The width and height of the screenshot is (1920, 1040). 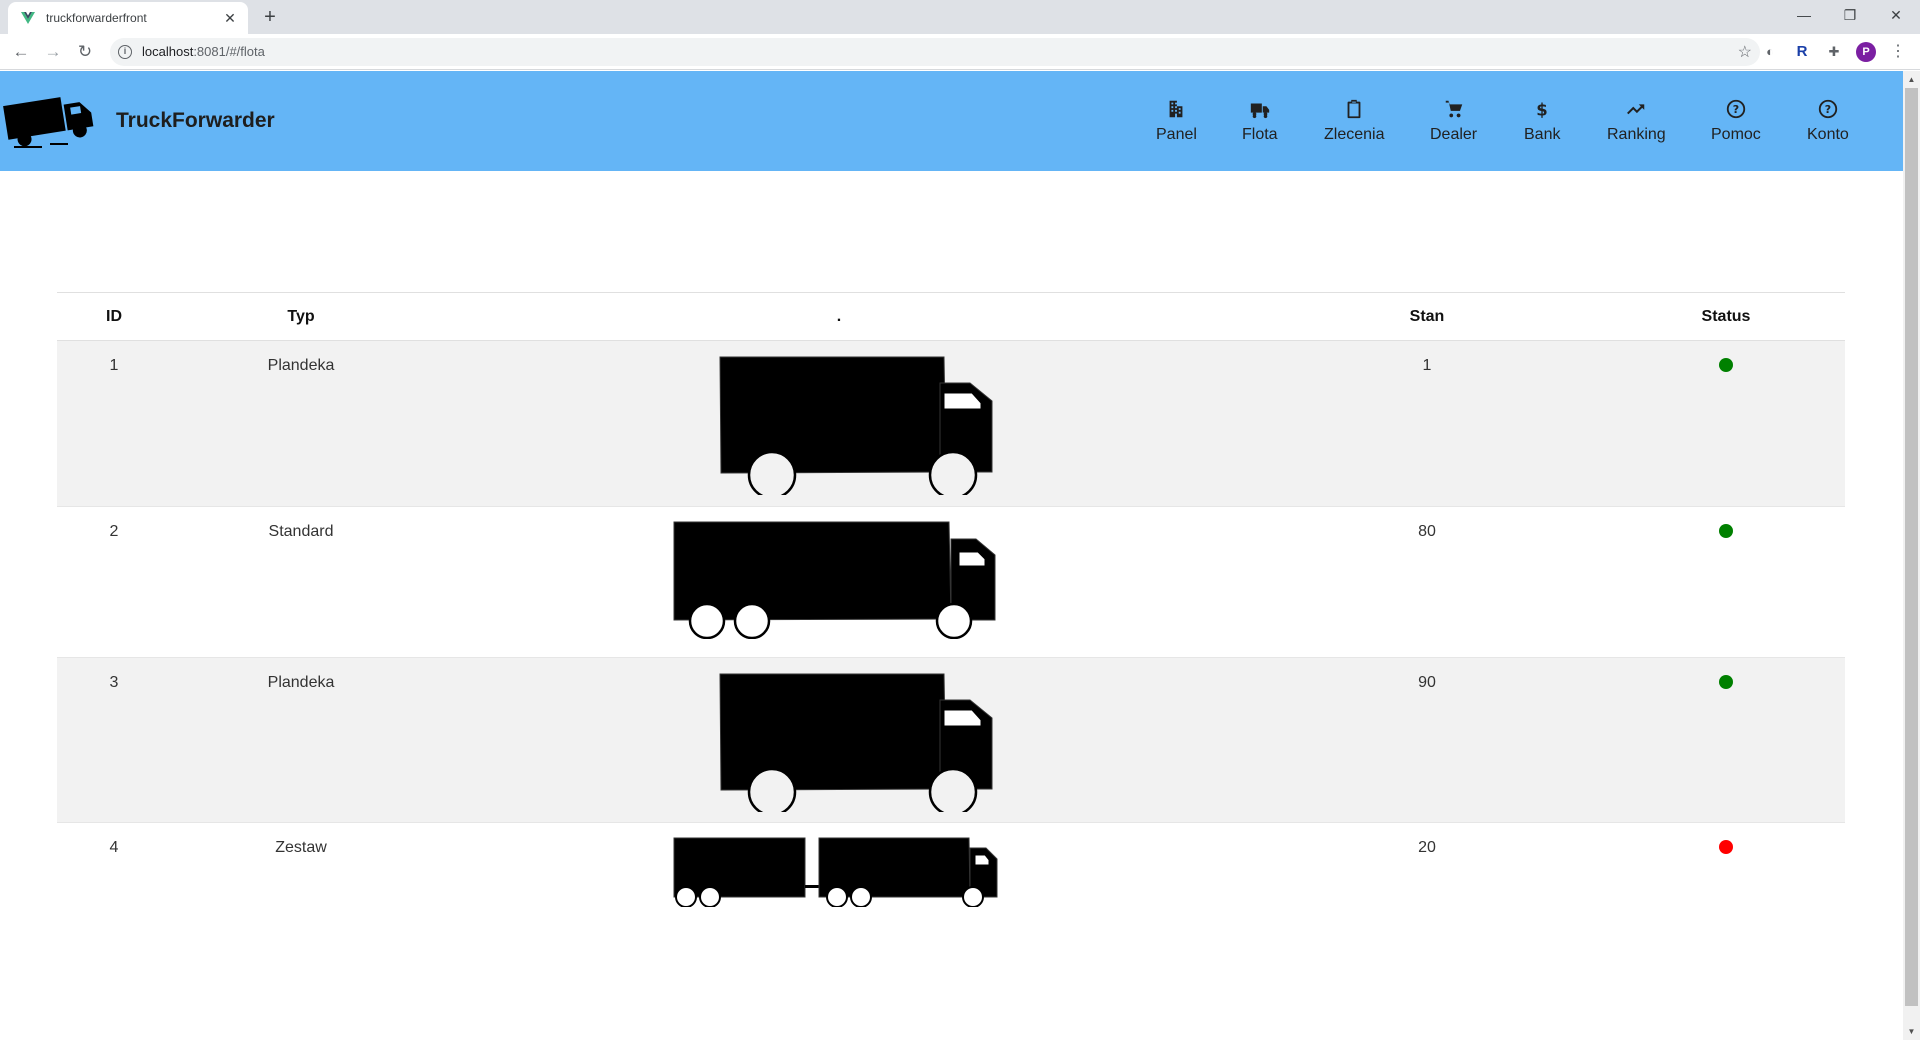 I want to click on nav-label: Ranking, so click(x=1636, y=134).